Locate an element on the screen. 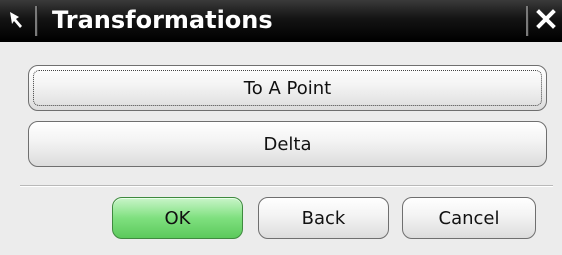  ok-button: OK is located at coordinates (177, 218).